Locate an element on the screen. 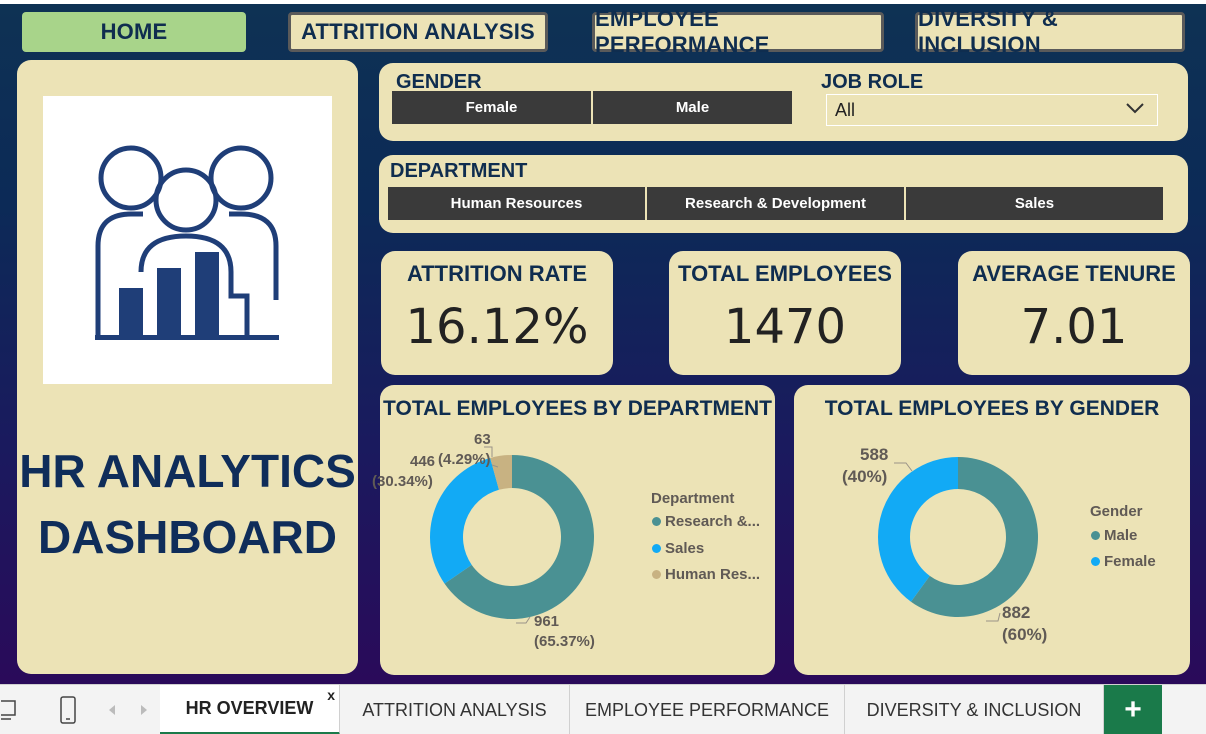  gender-option-male: Male is located at coordinates (692, 107).